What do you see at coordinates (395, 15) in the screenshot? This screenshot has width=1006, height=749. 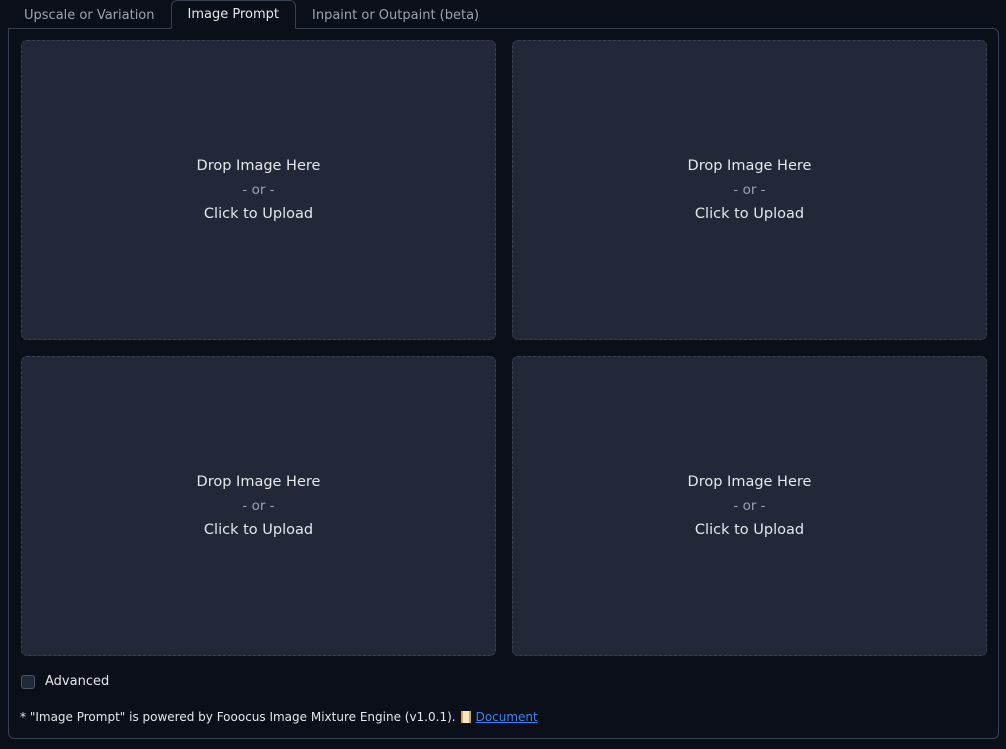 I see `tab-inpaint-or-outpaint: Inpaint or Outpaint (beta)` at bounding box center [395, 15].